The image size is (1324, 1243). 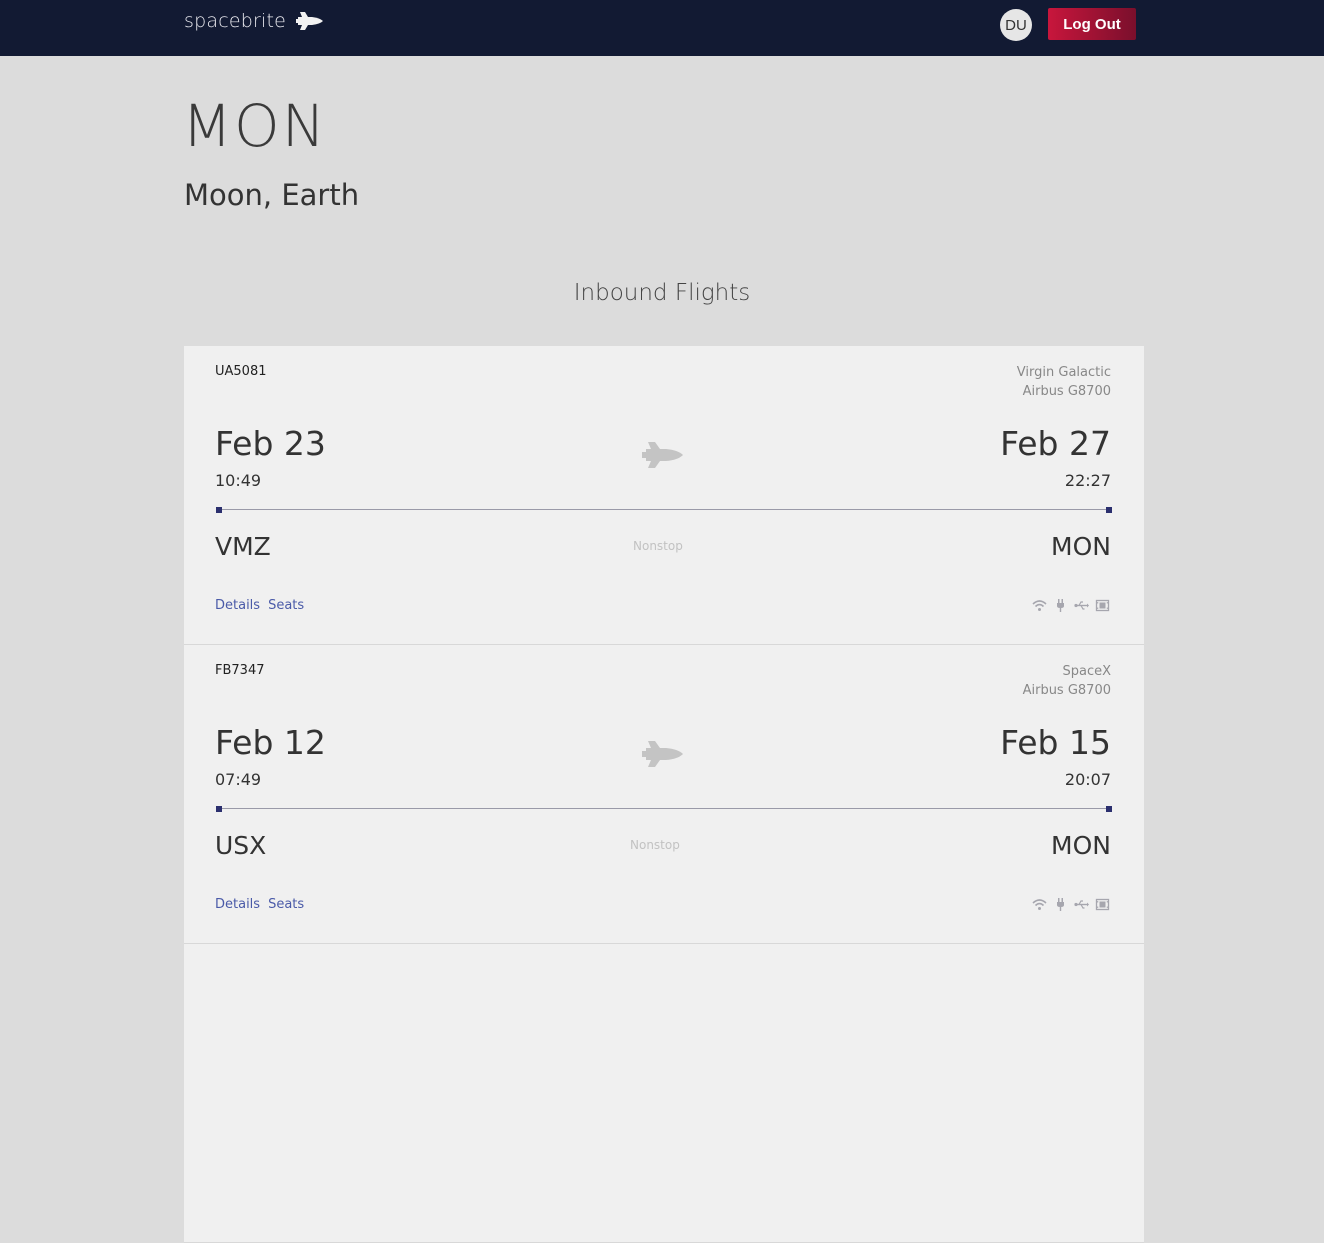 What do you see at coordinates (240, 670) in the screenshot?
I see `flight-number: FB7347` at bounding box center [240, 670].